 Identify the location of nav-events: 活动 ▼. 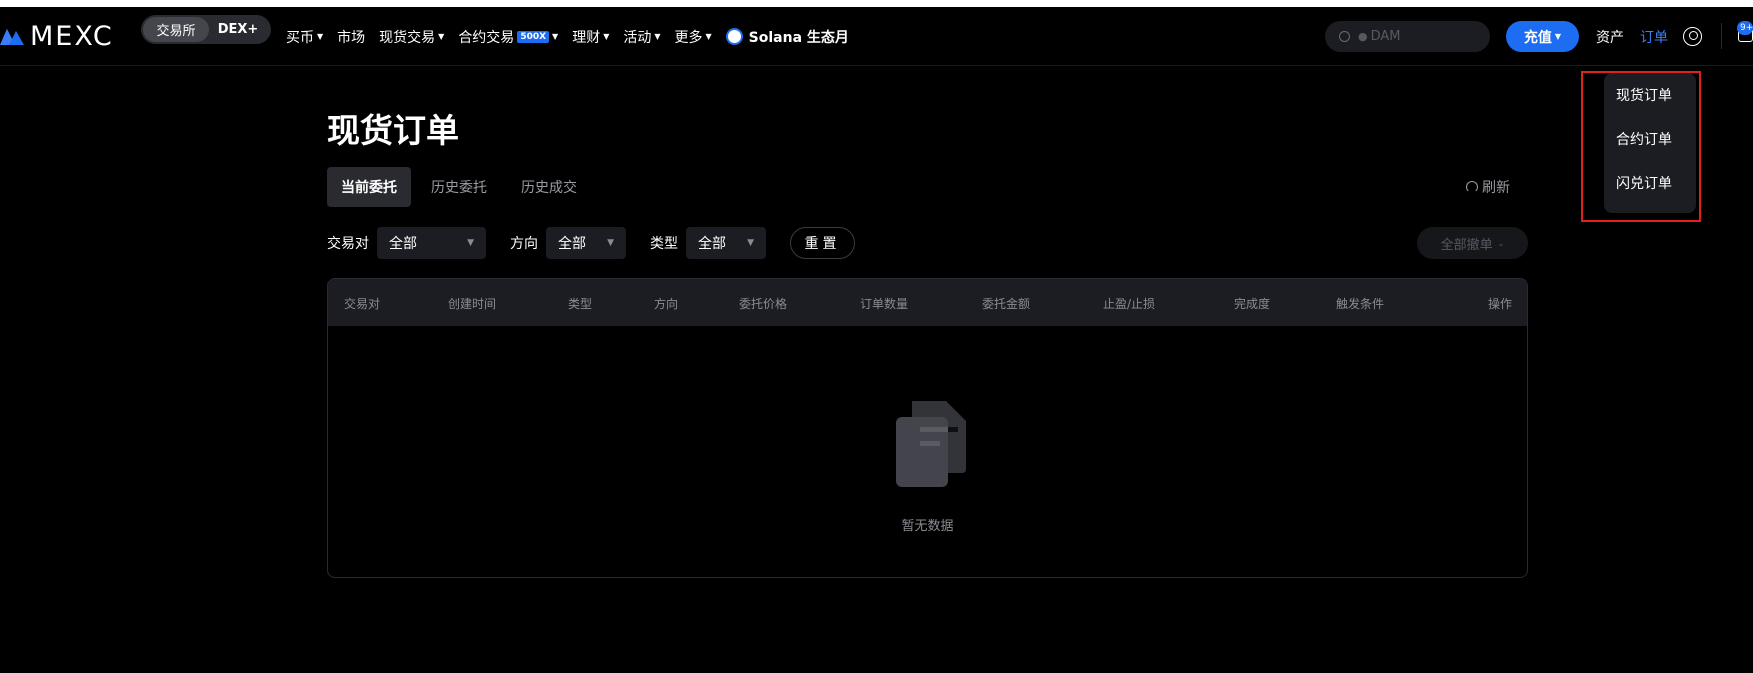
(641, 37).